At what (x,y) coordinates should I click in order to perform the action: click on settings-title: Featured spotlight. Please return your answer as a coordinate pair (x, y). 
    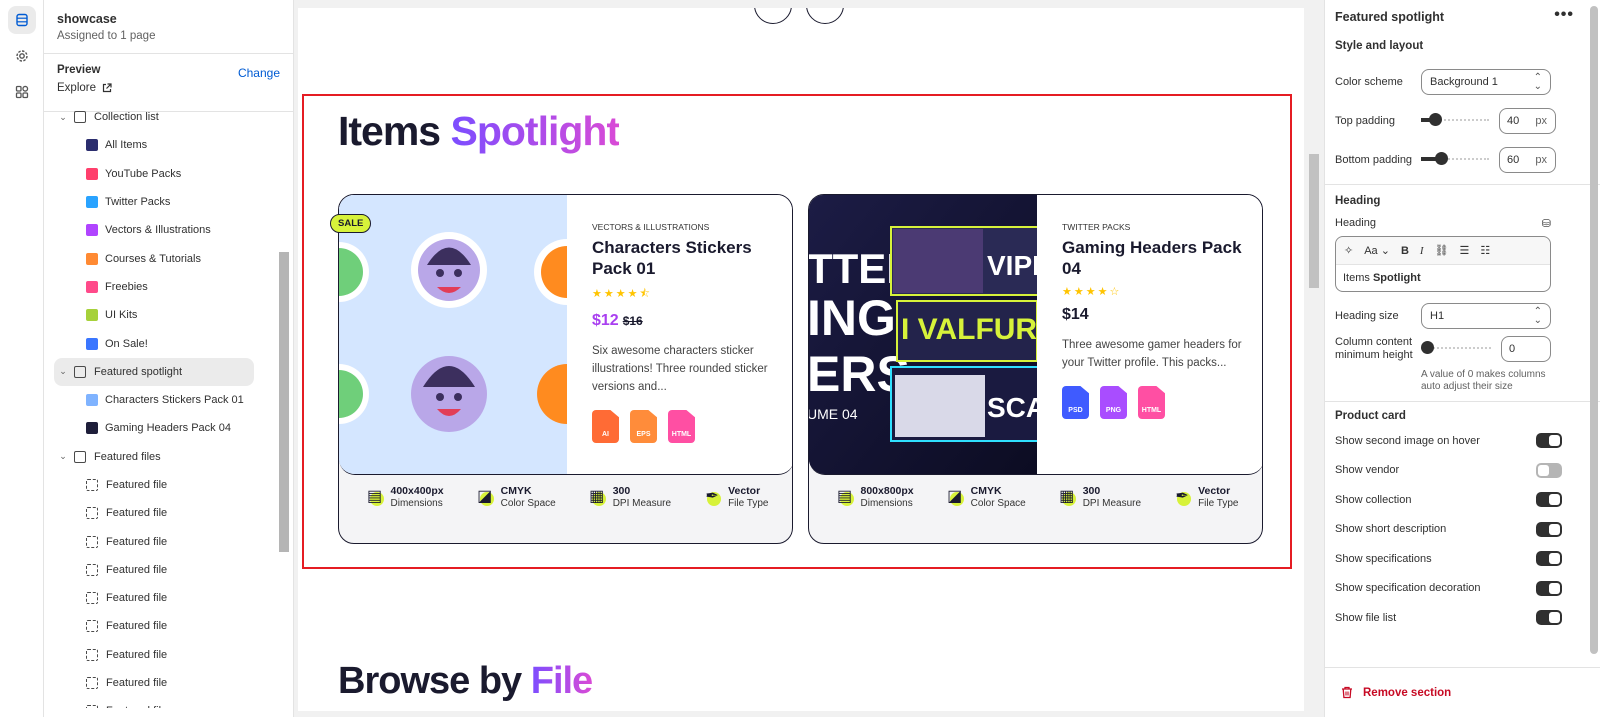
    Looking at the image, I should click on (1390, 17).